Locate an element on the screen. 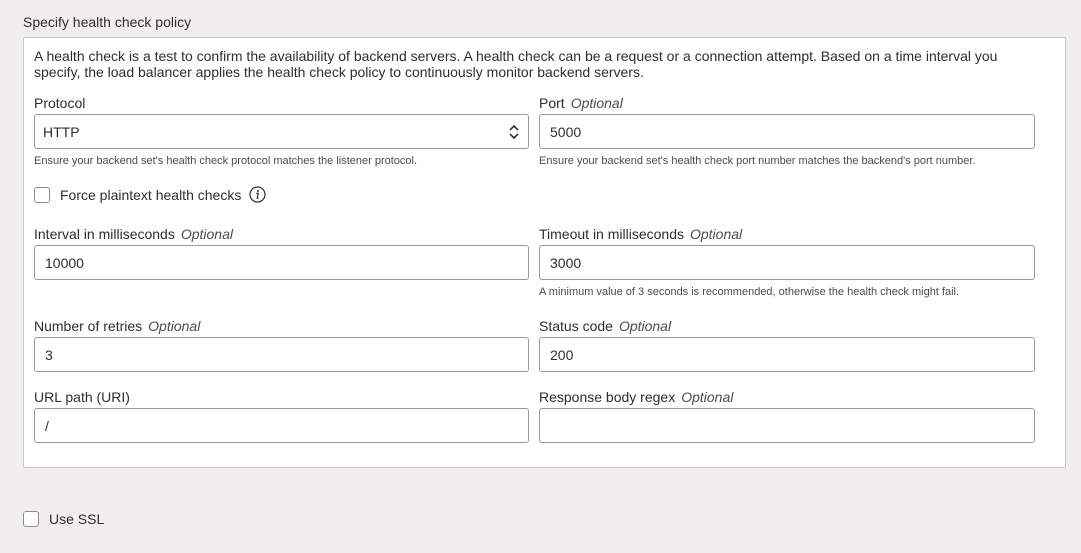 The width and height of the screenshot is (1081, 553). response-regex-input is located at coordinates (787, 425).